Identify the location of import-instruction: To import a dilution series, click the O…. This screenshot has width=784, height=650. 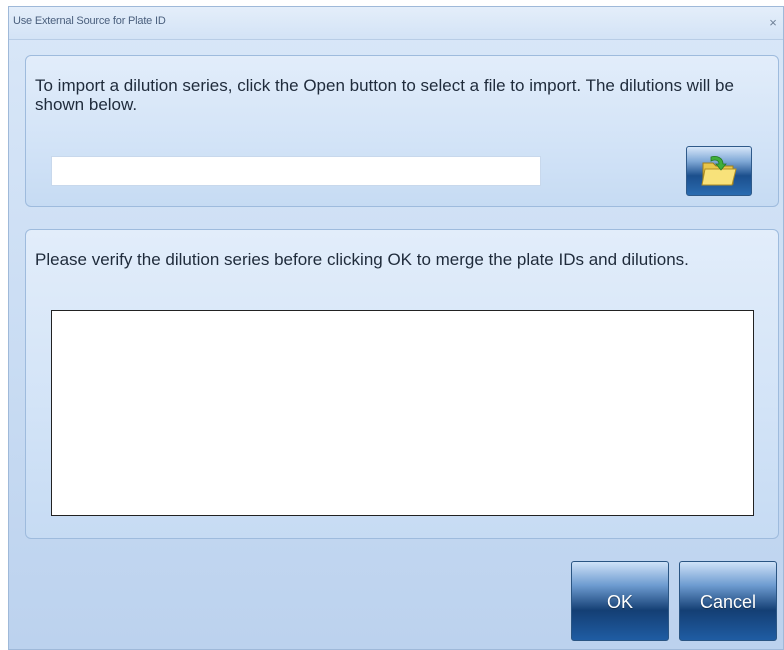
(384, 95).